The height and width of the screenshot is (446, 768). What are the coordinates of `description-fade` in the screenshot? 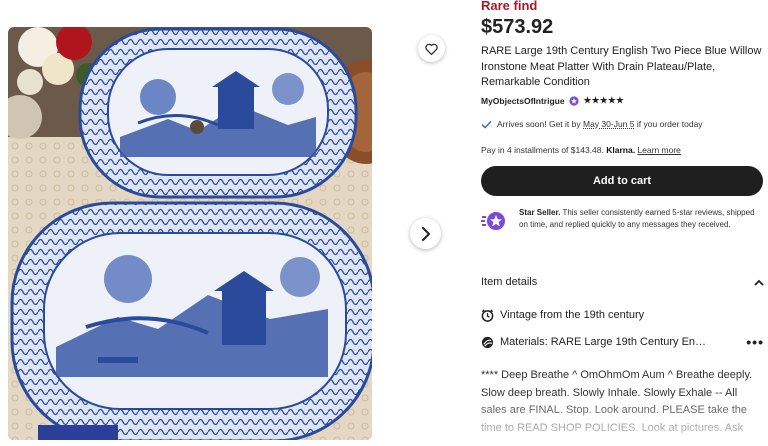 It's located at (624, 420).